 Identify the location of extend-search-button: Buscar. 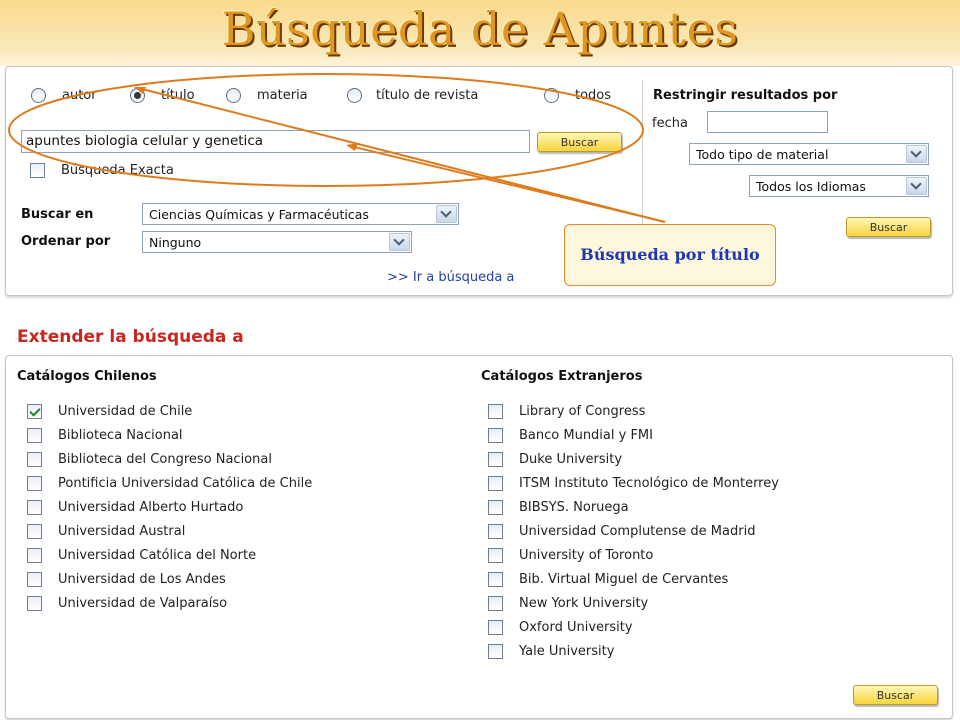
(895, 695).